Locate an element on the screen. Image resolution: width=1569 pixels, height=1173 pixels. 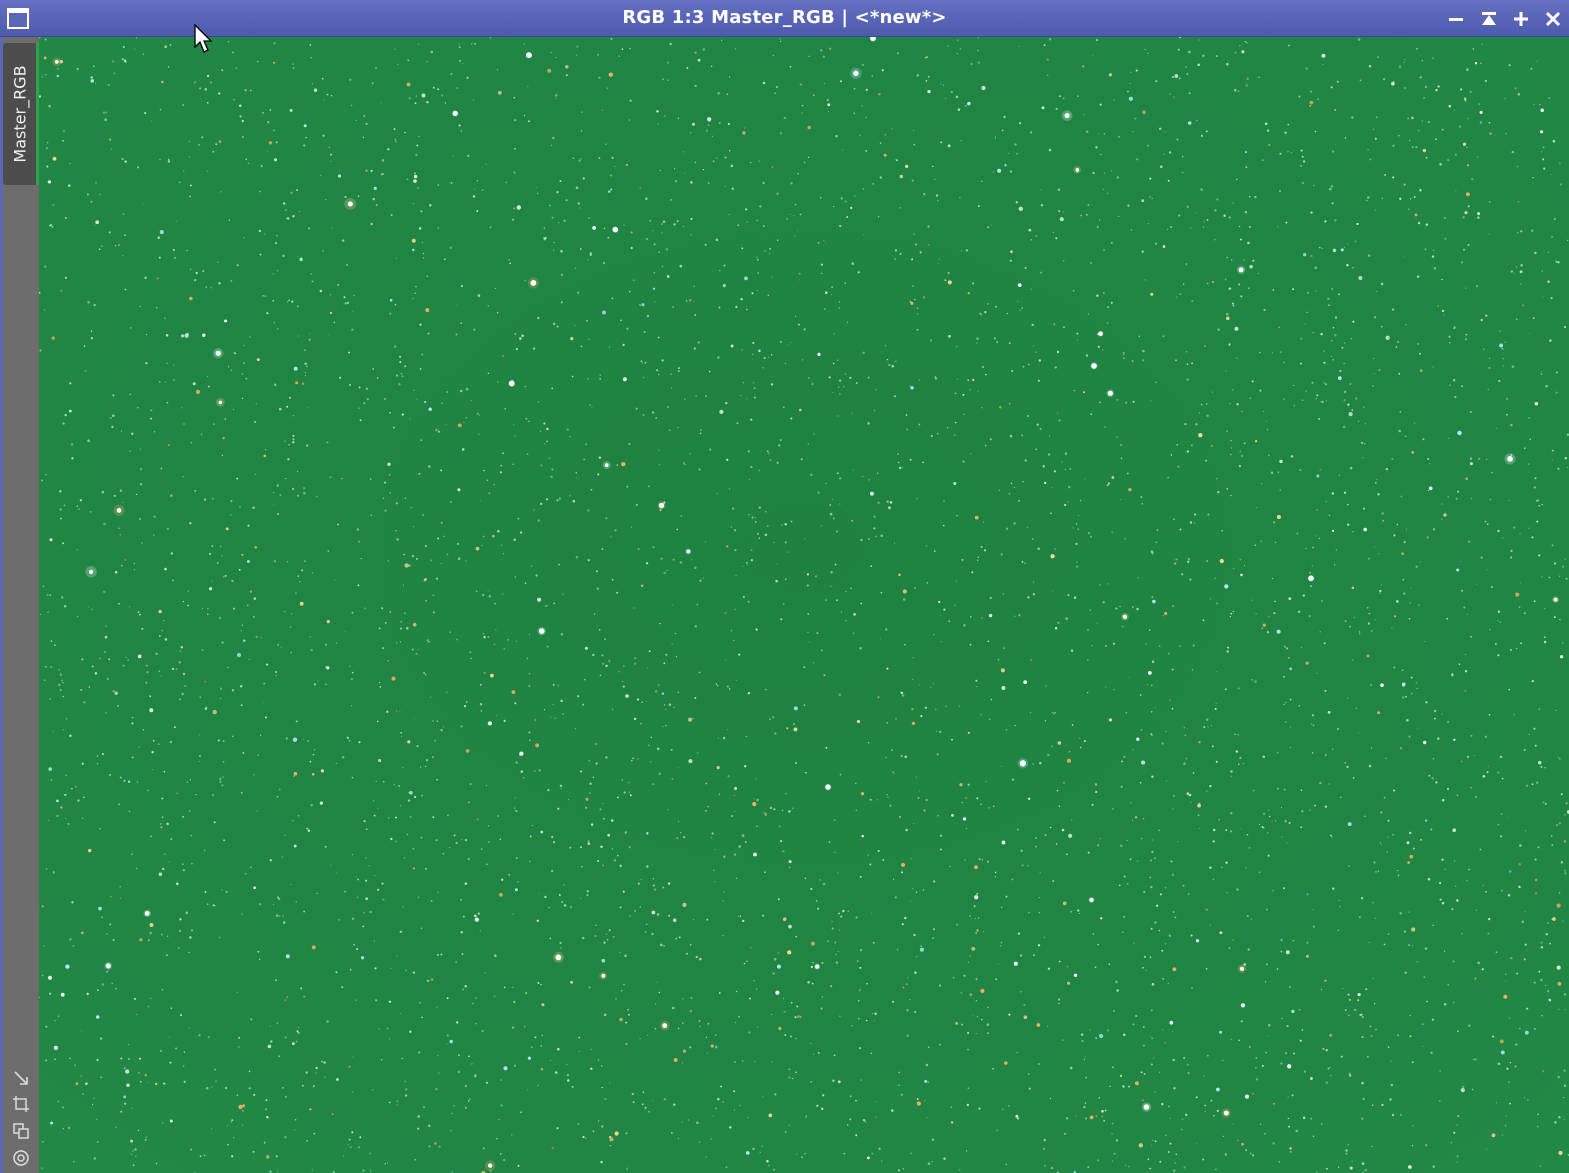
minus-icon is located at coordinates (1456, 19).